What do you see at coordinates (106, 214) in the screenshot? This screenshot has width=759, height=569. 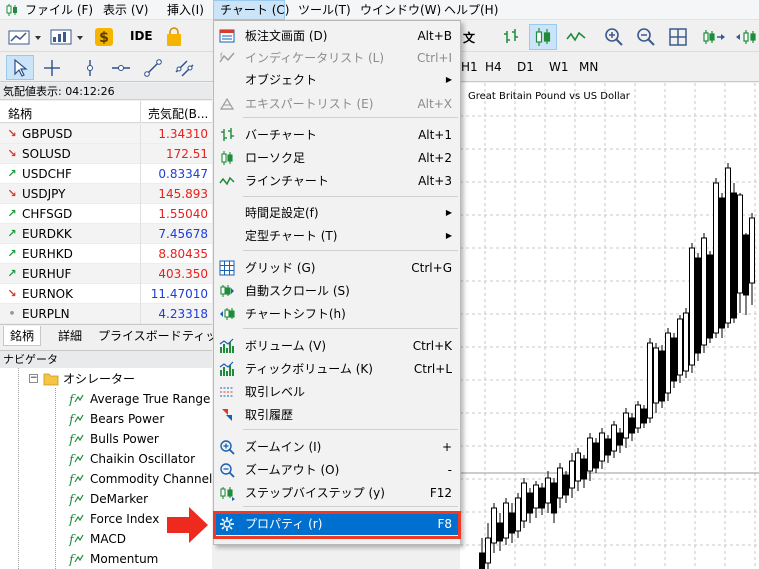 I see `market-watch-row: ↗ CHFSGD 1.55040` at bounding box center [106, 214].